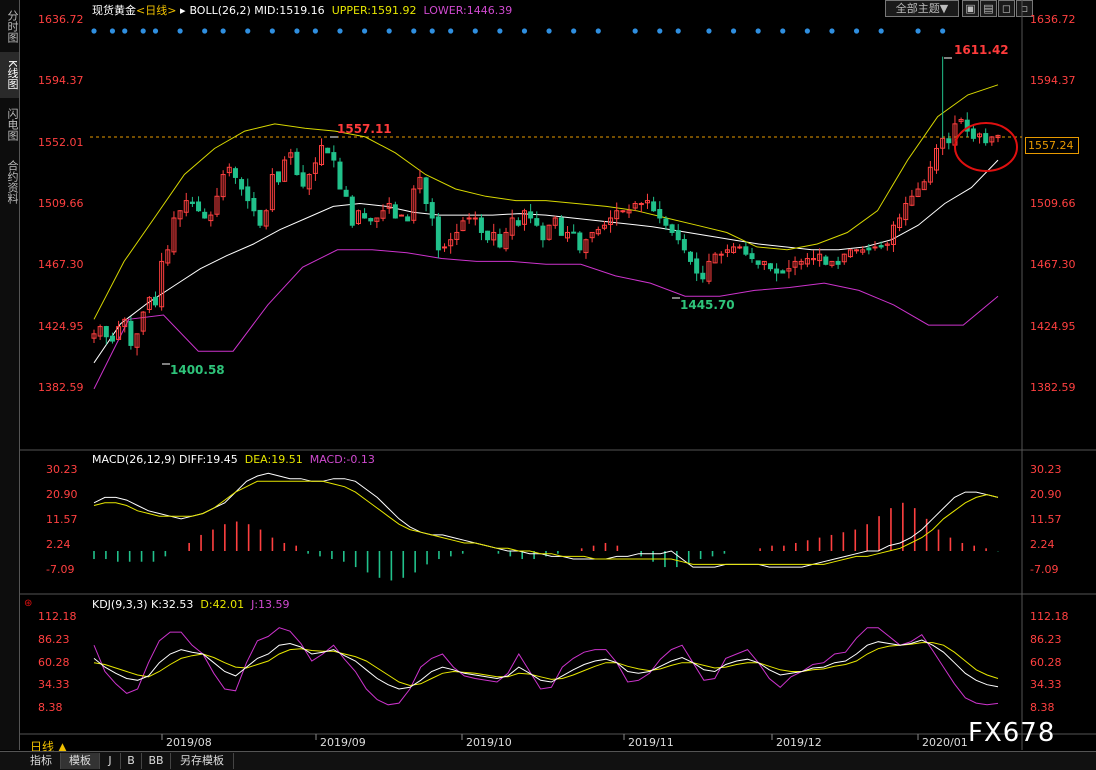 This screenshot has width=1096, height=770. Describe the element at coordinates (799, 742) in the screenshot. I see `x-tick-label: 2019/12` at that location.